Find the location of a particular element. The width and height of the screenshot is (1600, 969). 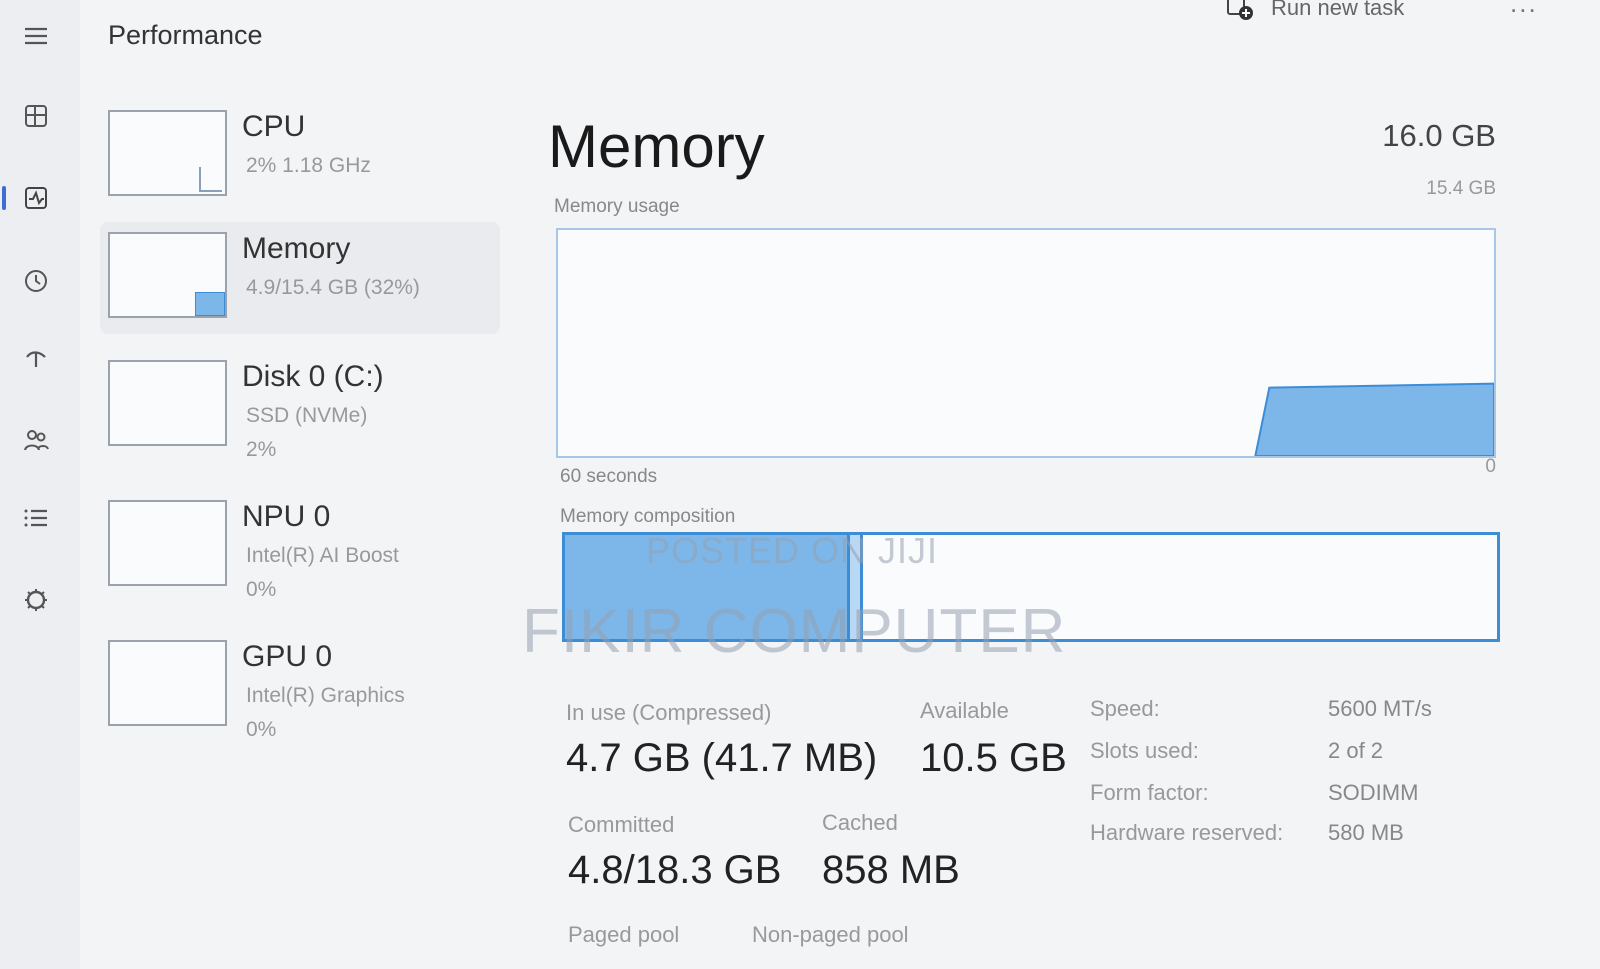

form-factor-value: SODIMM is located at coordinates (1373, 792).